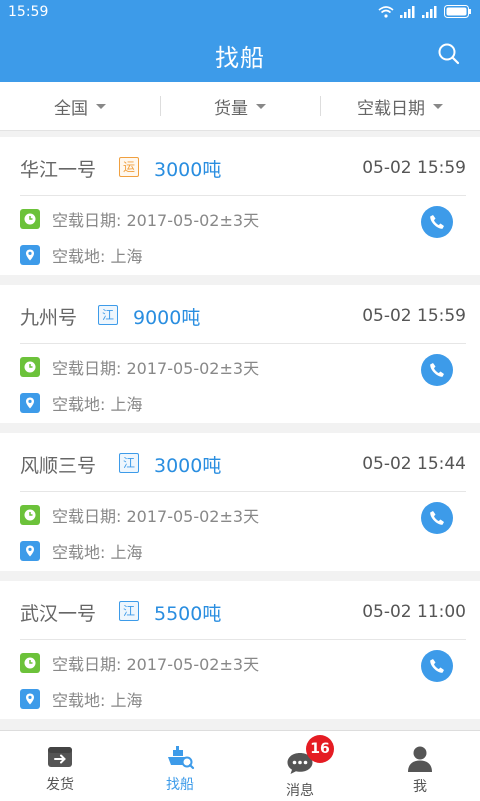  What do you see at coordinates (58, 170) in the screenshot?
I see `ship-name: 华江一号` at bounding box center [58, 170].